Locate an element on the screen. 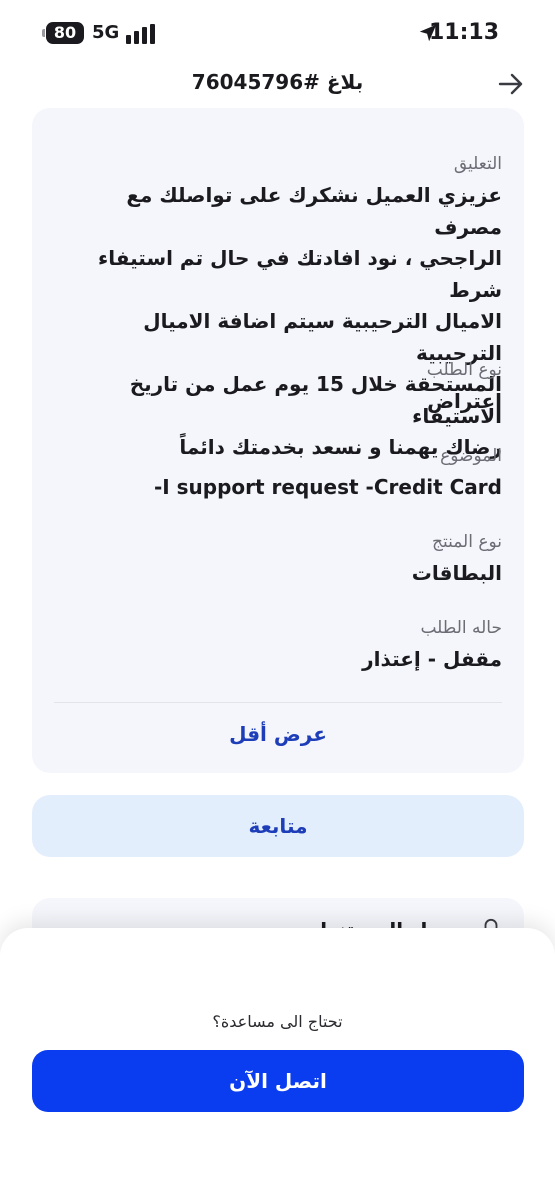  request-type-field: نوع الطلب اعتراض is located at coordinates (278, 387).